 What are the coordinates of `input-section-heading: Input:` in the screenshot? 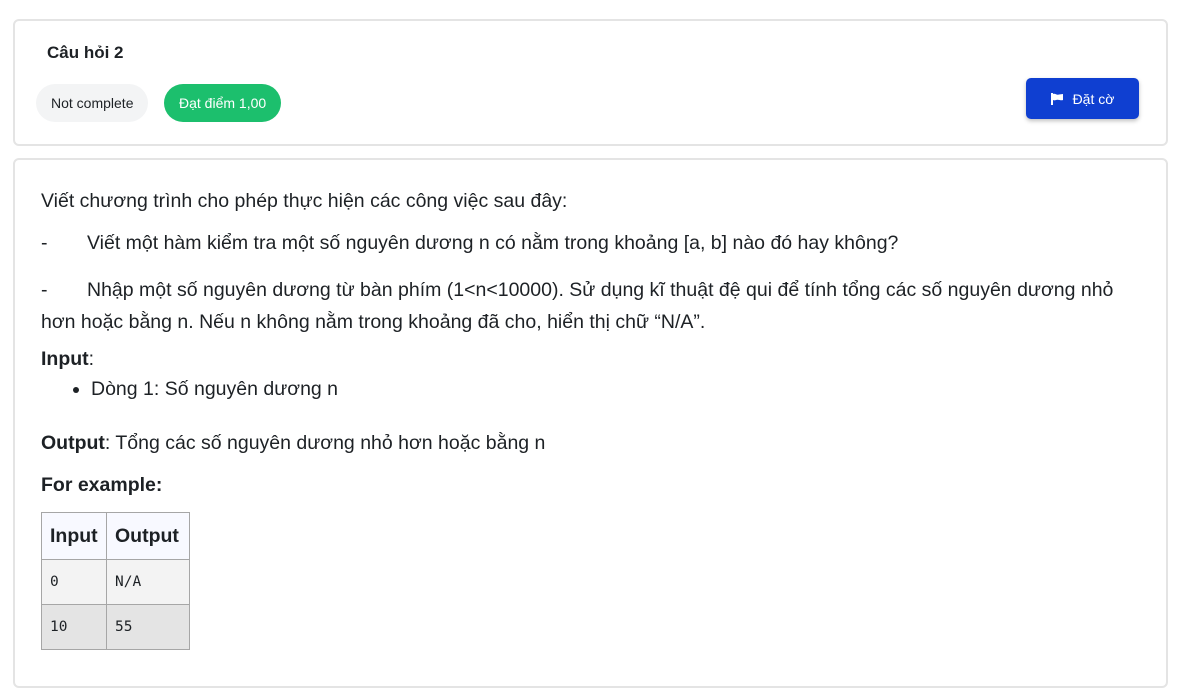 It's located at (67, 359).